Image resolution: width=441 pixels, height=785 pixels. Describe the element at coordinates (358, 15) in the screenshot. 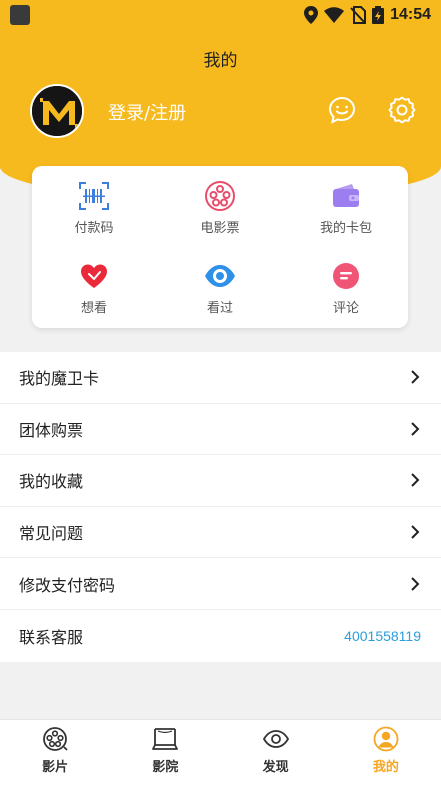

I see `no-sim-icon` at that location.